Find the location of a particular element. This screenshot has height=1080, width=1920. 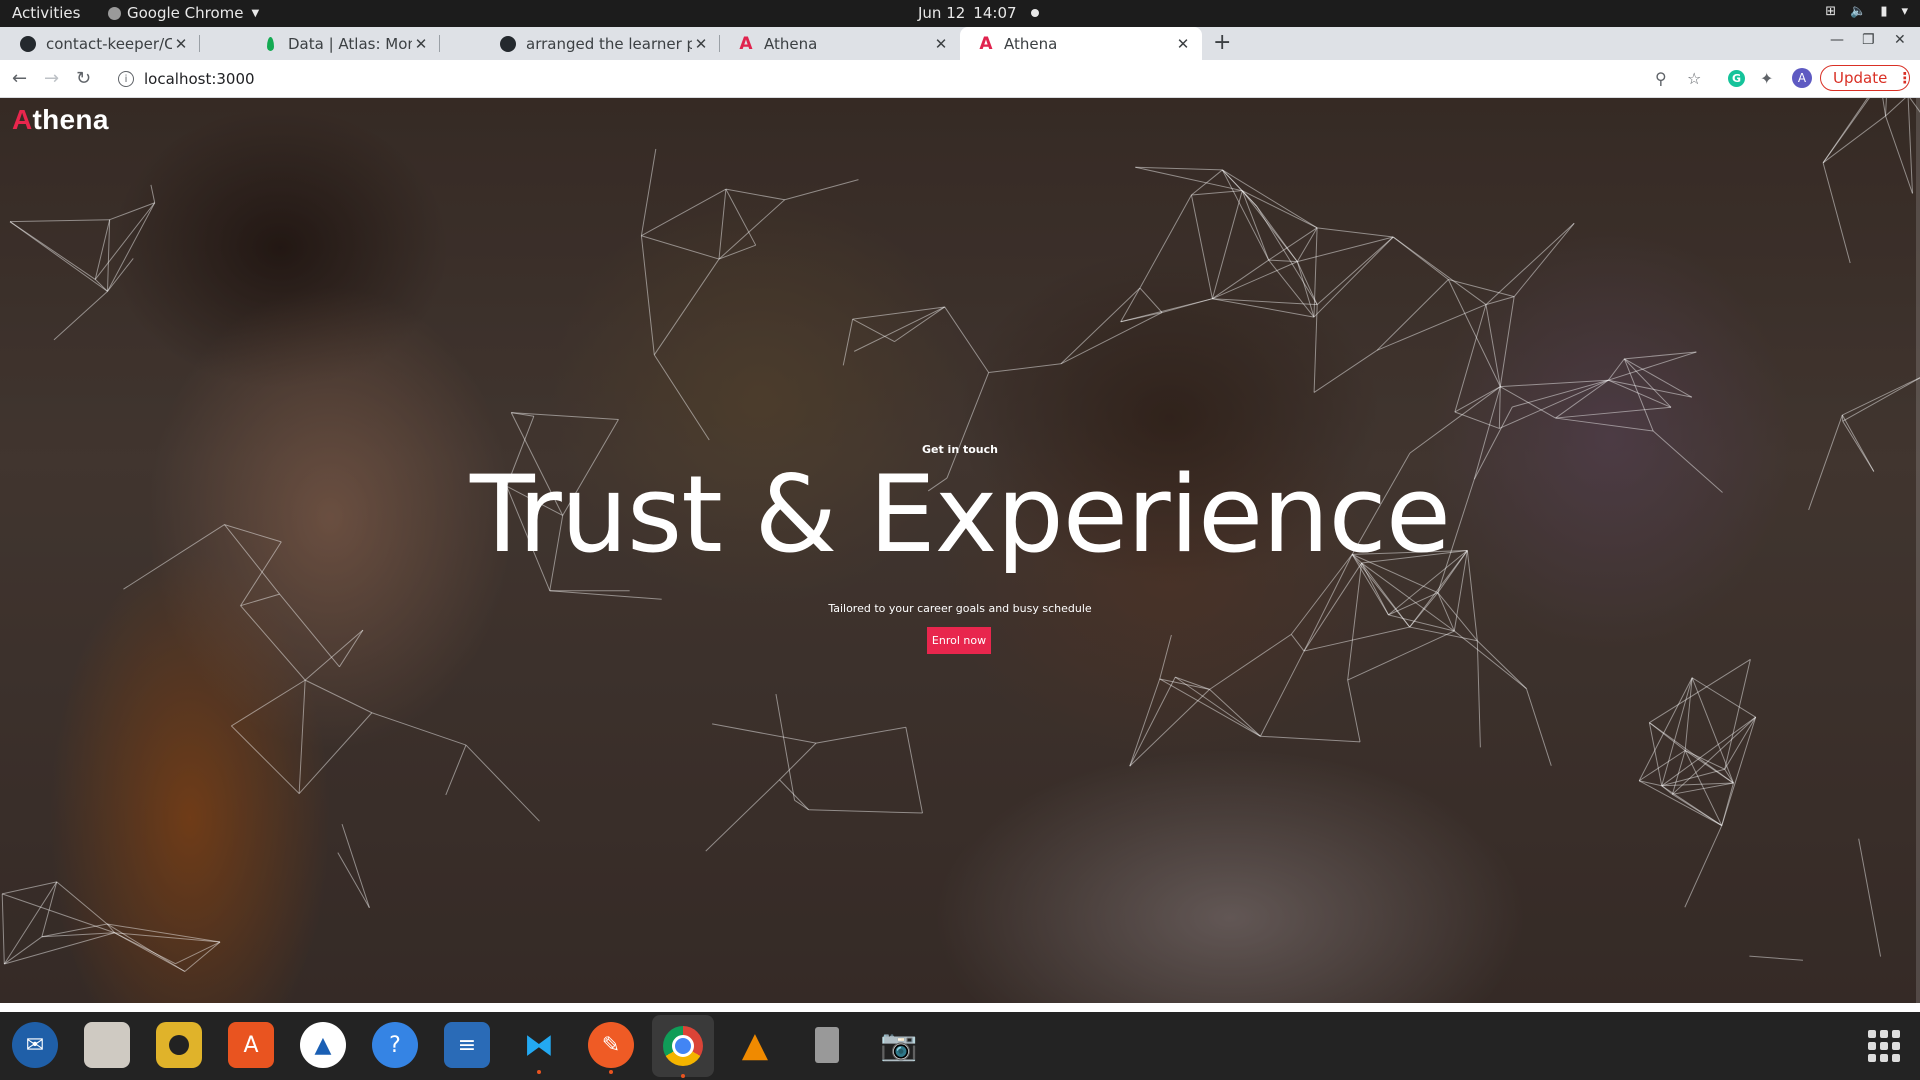

page-scrollbar is located at coordinates (1918, 550).